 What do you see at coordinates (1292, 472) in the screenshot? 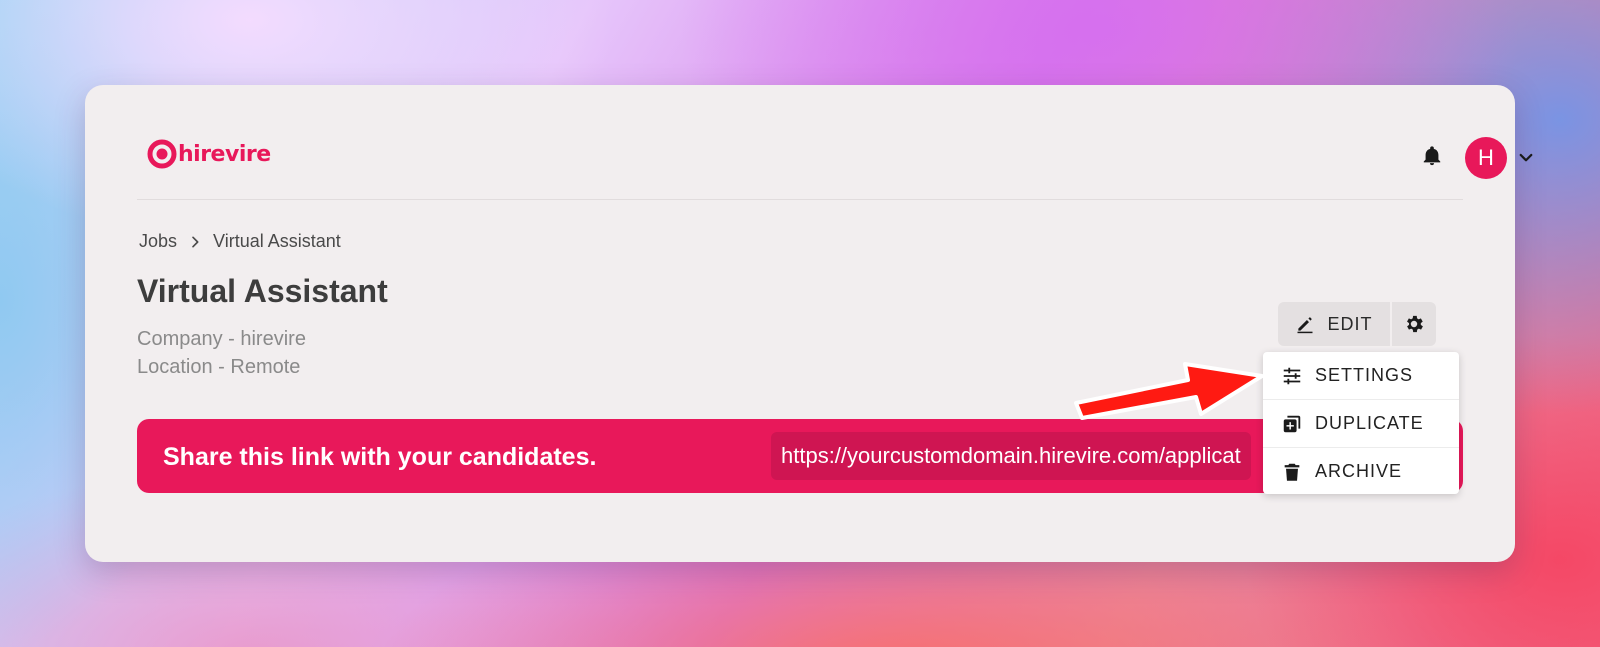
I see `trash-icon` at bounding box center [1292, 472].